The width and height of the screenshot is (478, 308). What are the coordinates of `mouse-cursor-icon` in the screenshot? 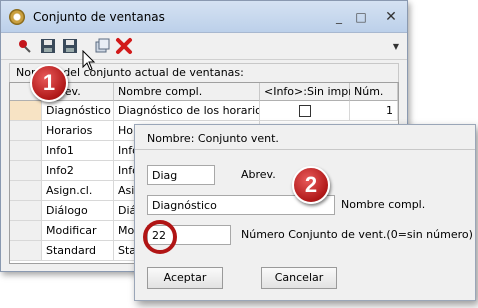 It's located at (89, 60).